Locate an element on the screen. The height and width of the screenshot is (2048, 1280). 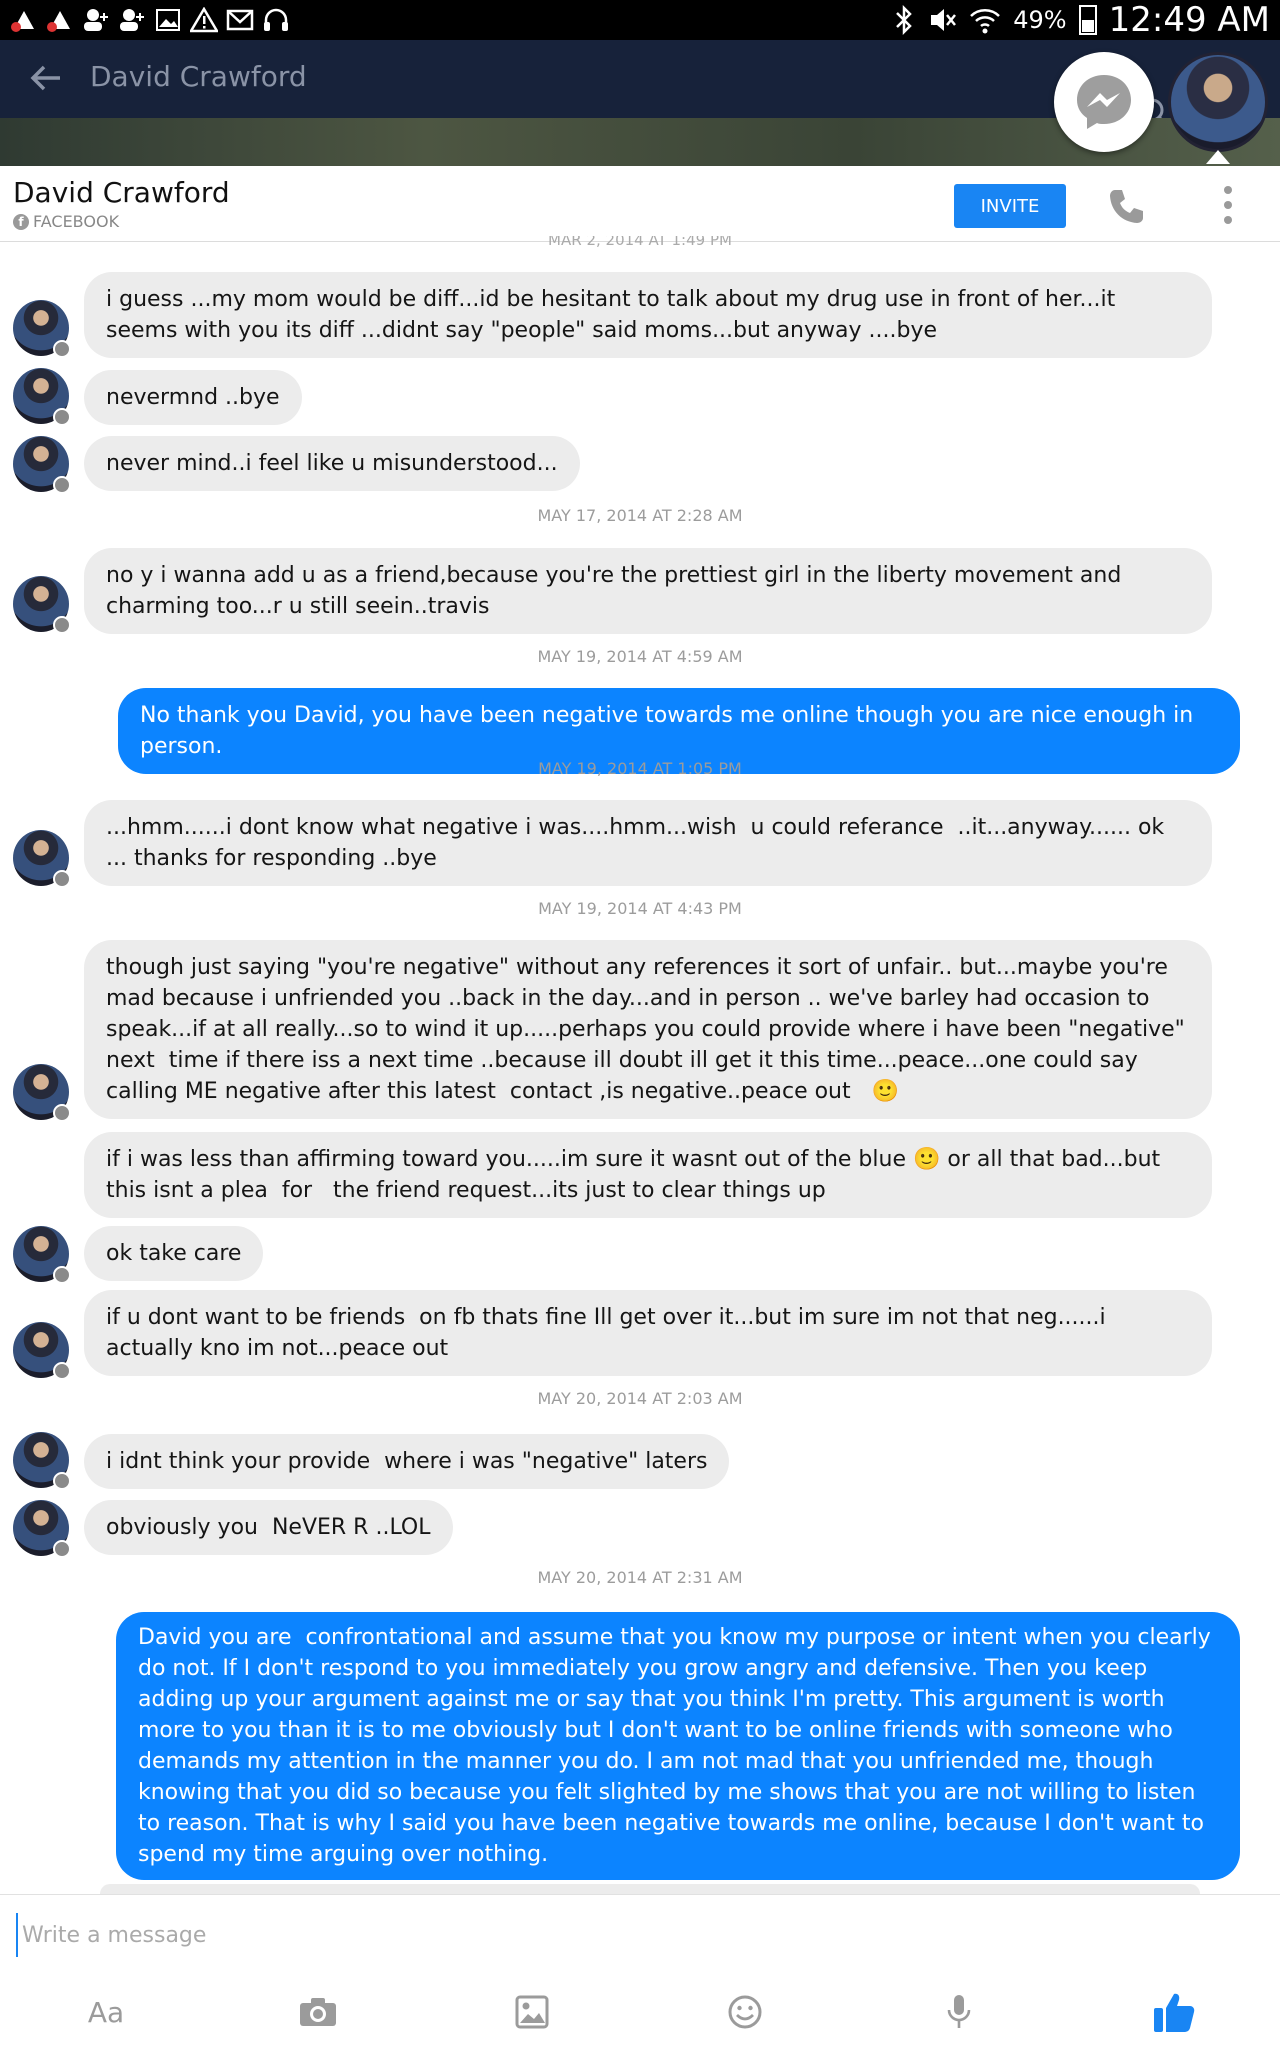
emoji-button is located at coordinates (745, 2012).